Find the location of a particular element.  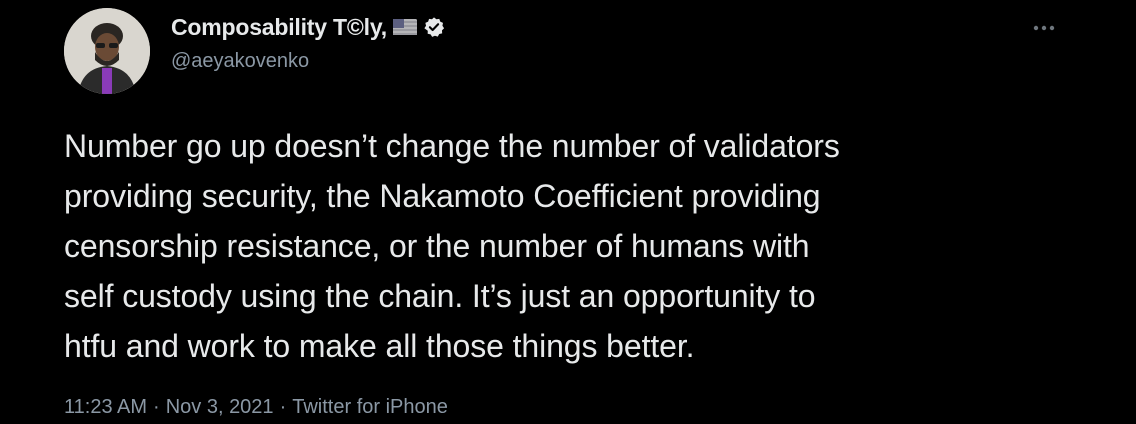

author-name-row: Composability T©ly, is located at coordinates (308, 27).